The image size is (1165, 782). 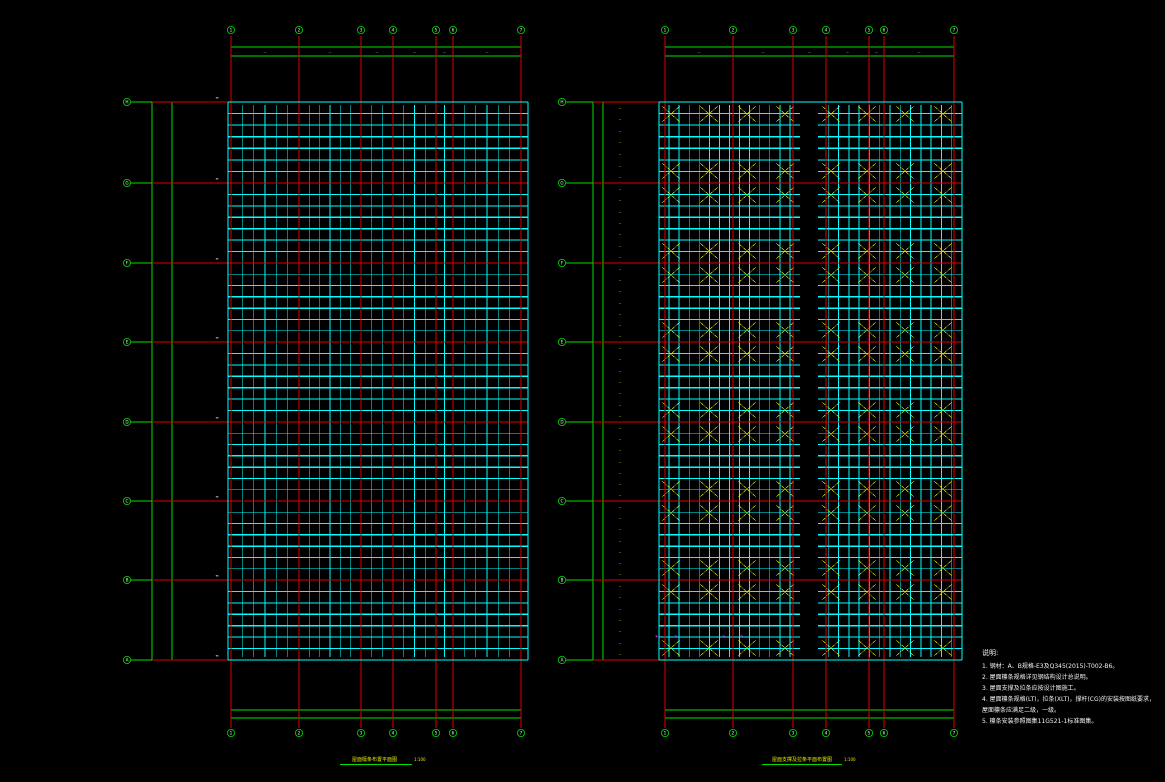 I want to click on left-plan-col-bubble-bottom-label: 5, so click(x=436, y=732).